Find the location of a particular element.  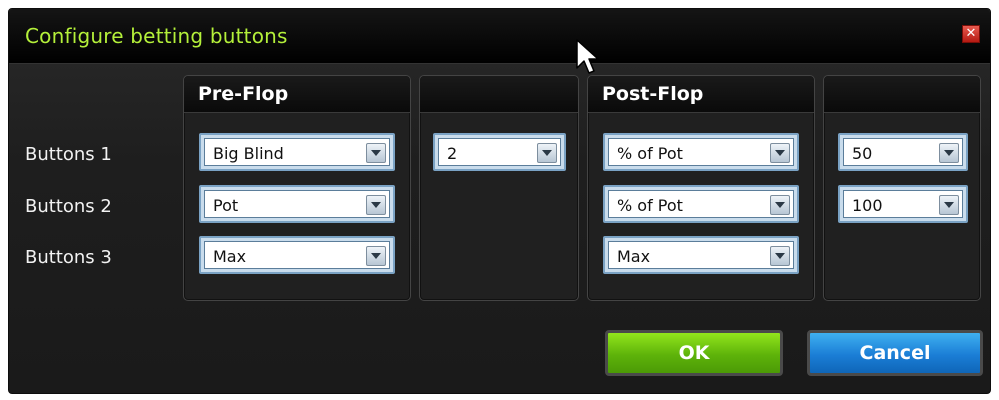

pre-flop-button-1-type-select: Big Blind is located at coordinates (297, 152).